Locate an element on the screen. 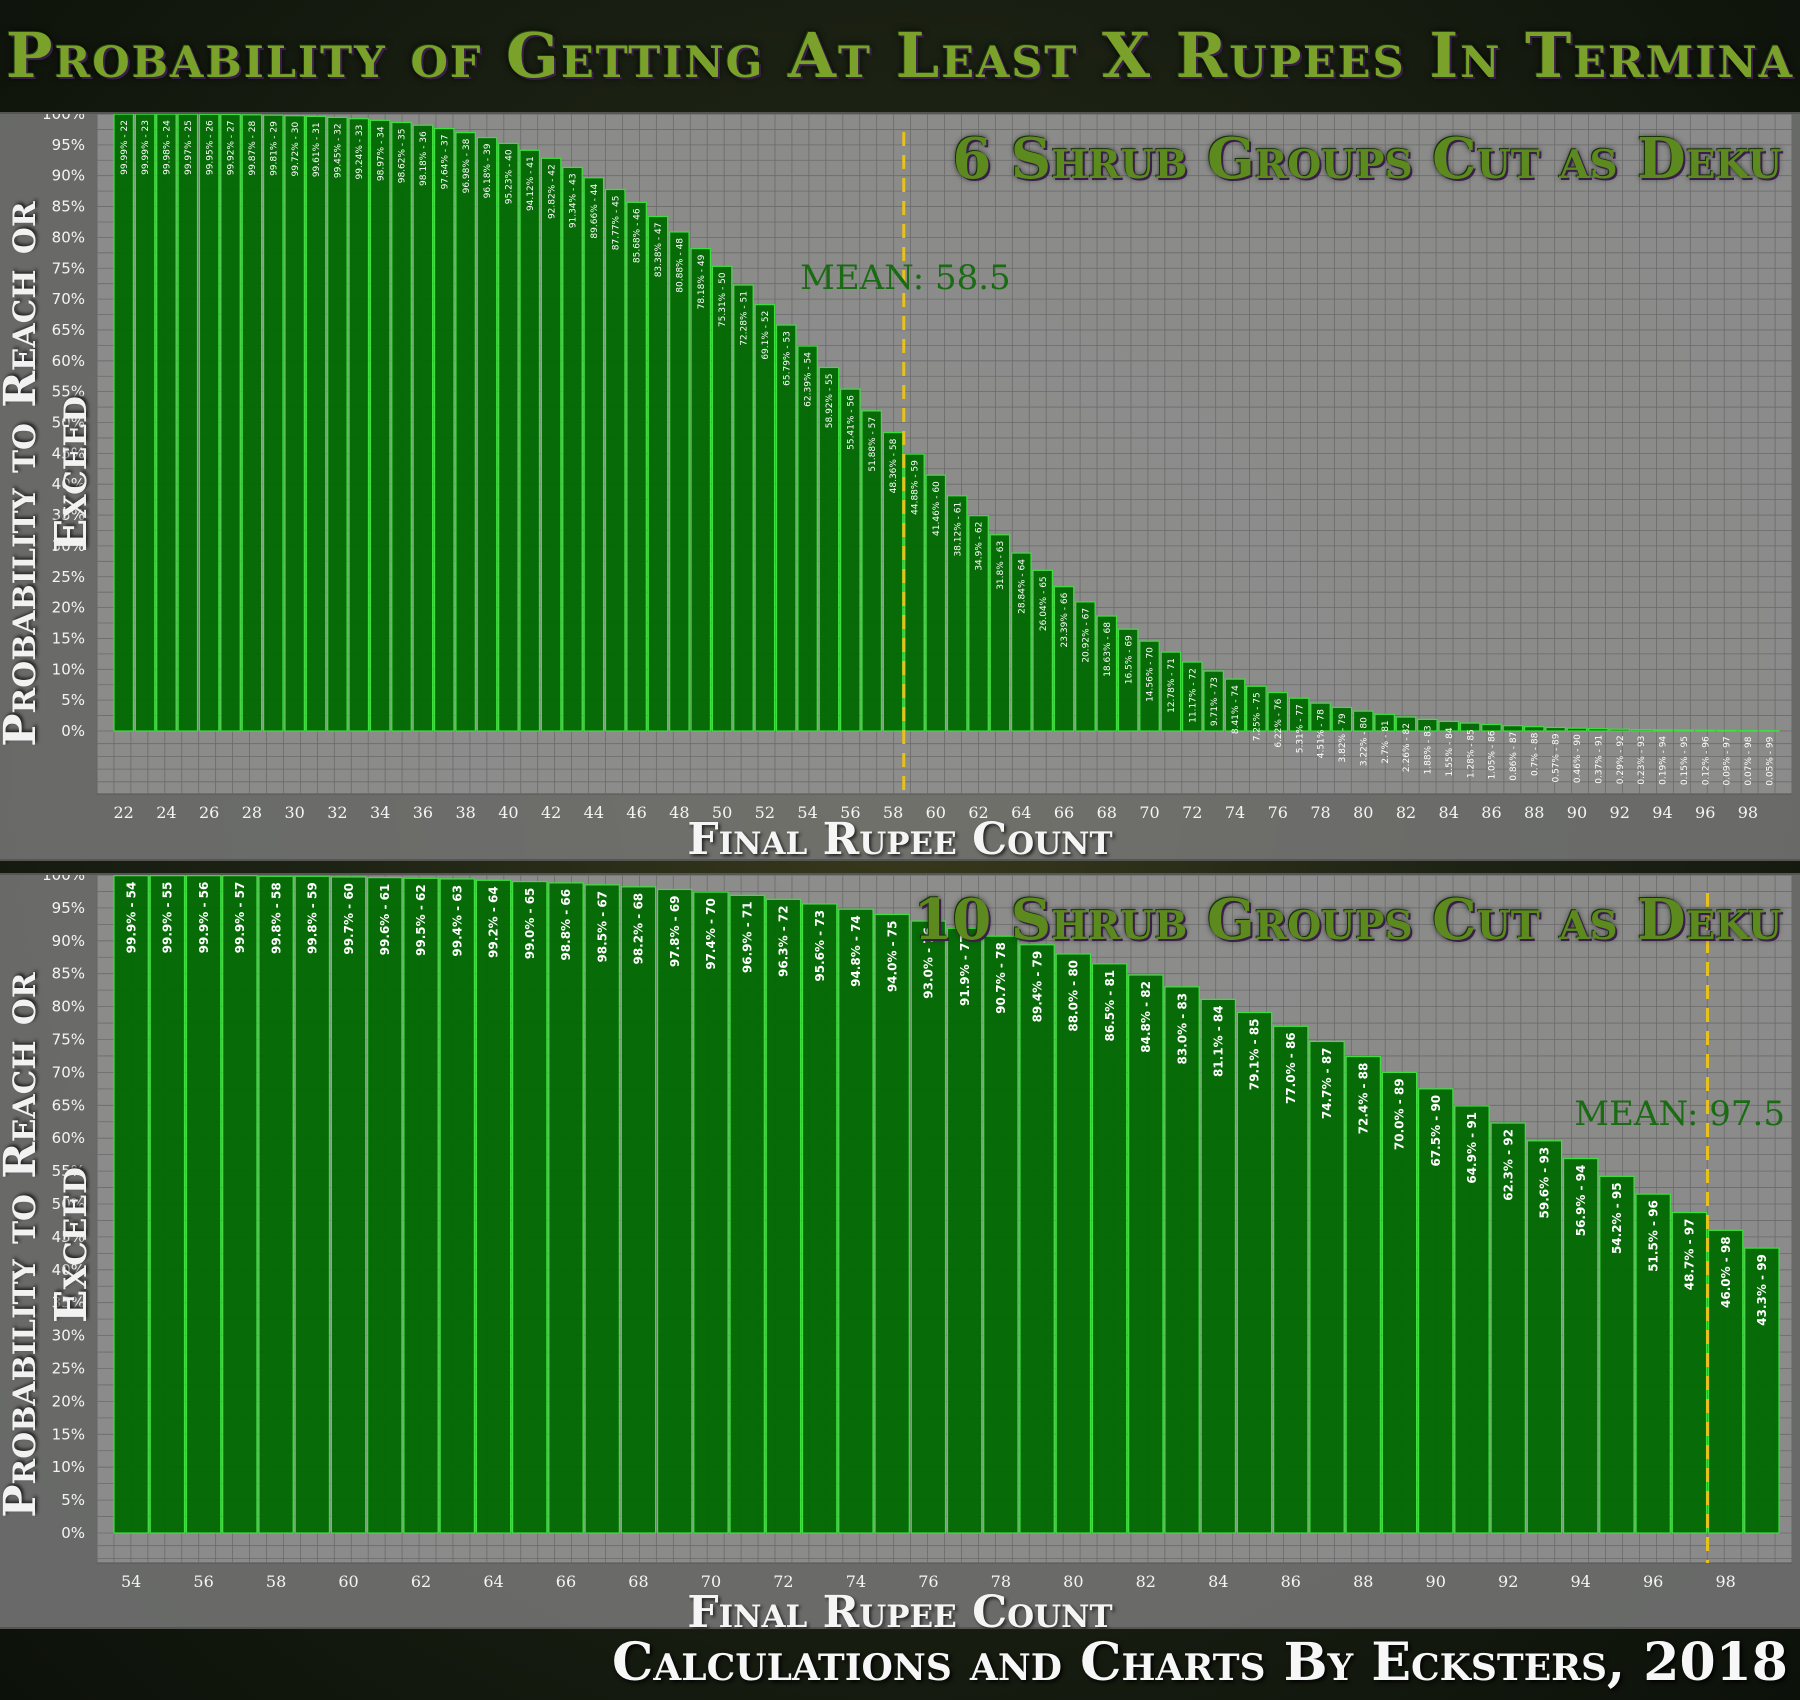 The width and height of the screenshot is (1800, 1700). bar-data-label: 14.56% - 70 is located at coordinates (1151, 674).